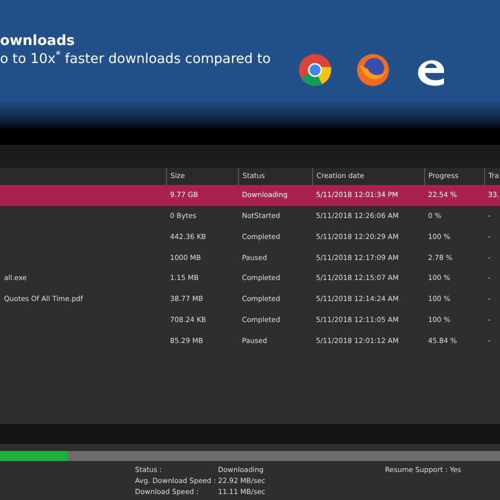 This screenshot has width=500, height=500. What do you see at coordinates (136, 59) in the screenshot?
I see `banner-subtitle: o to 10x$^{*}$ faster downloads compared to` at bounding box center [136, 59].